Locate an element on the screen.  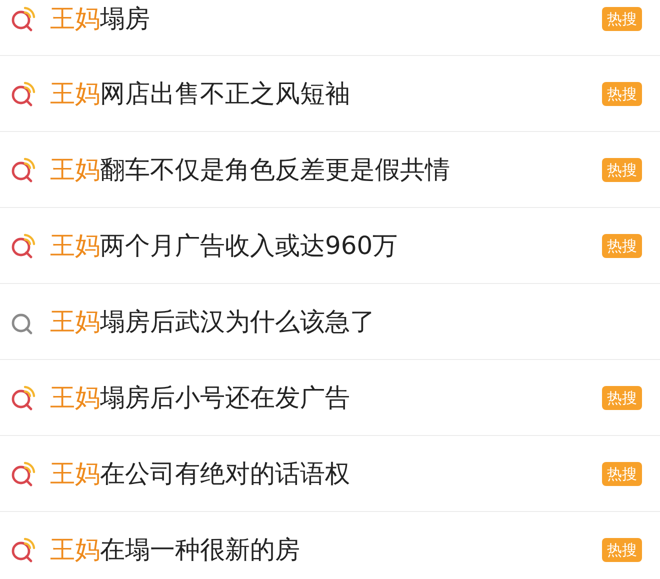
search-suggestion: 王妈塌房 is located at coordinates (326, 19).